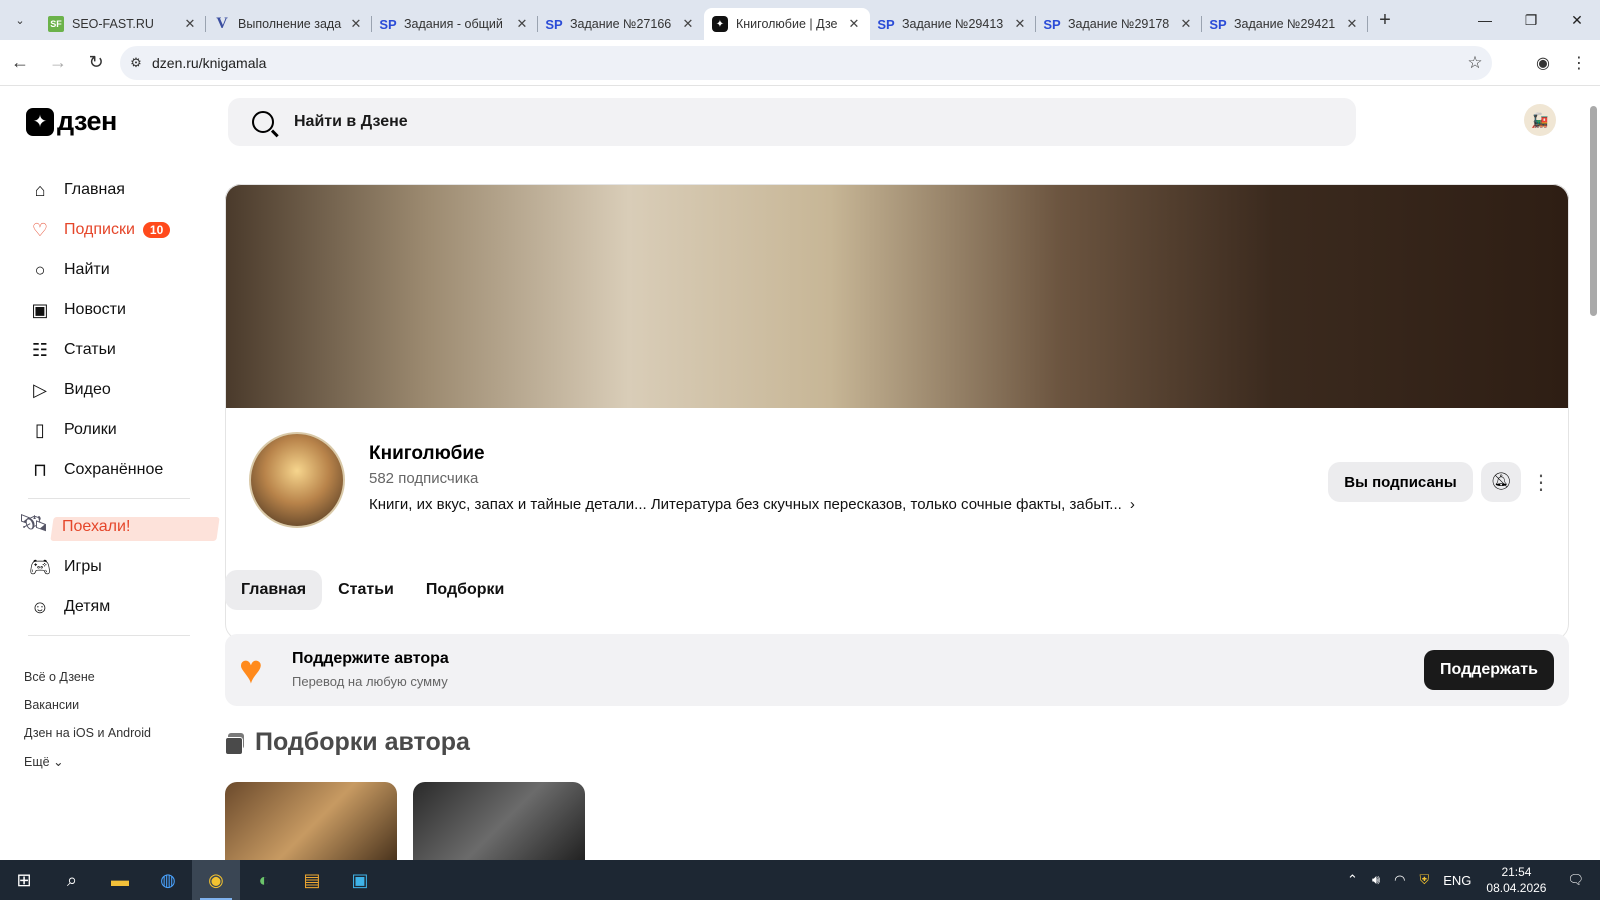  Describe the element at coordinates (312, 880) in the screenshot. I see `notes-app-icon: ▤` at that location.